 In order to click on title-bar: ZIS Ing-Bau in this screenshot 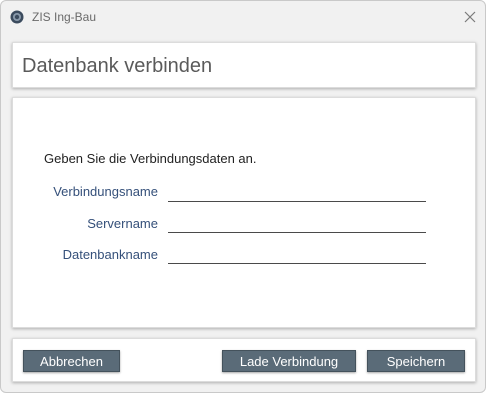, I will do `click(243, 17)`.